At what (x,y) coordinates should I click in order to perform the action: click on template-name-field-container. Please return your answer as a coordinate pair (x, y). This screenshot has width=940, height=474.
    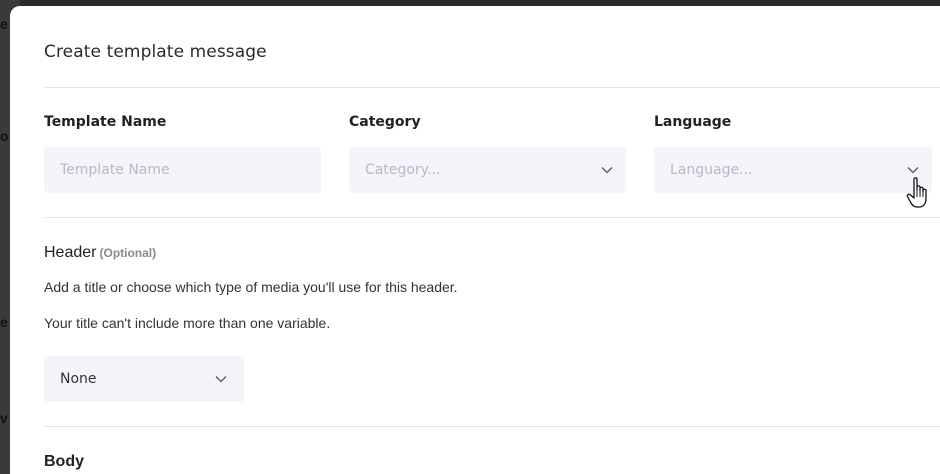
    Looking at the image, I should click on (182, 170).